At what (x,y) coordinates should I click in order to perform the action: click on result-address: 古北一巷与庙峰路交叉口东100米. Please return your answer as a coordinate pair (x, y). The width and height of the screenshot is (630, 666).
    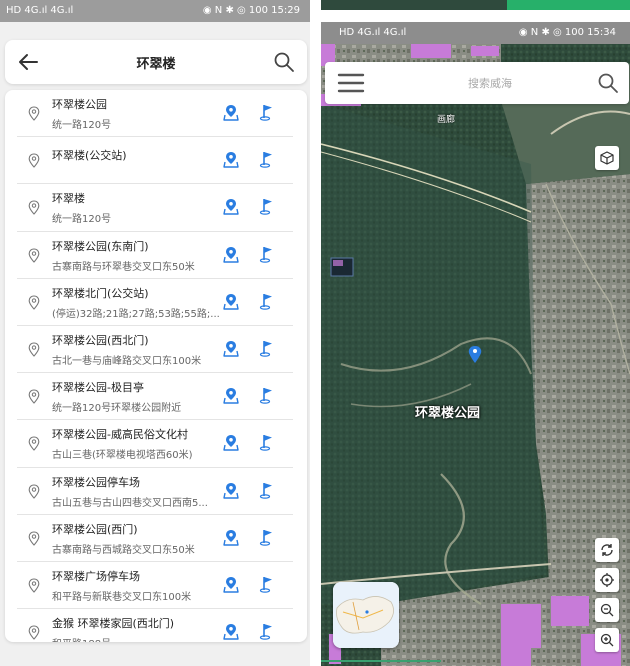
    Looking at the image, I should click on (127, 361).